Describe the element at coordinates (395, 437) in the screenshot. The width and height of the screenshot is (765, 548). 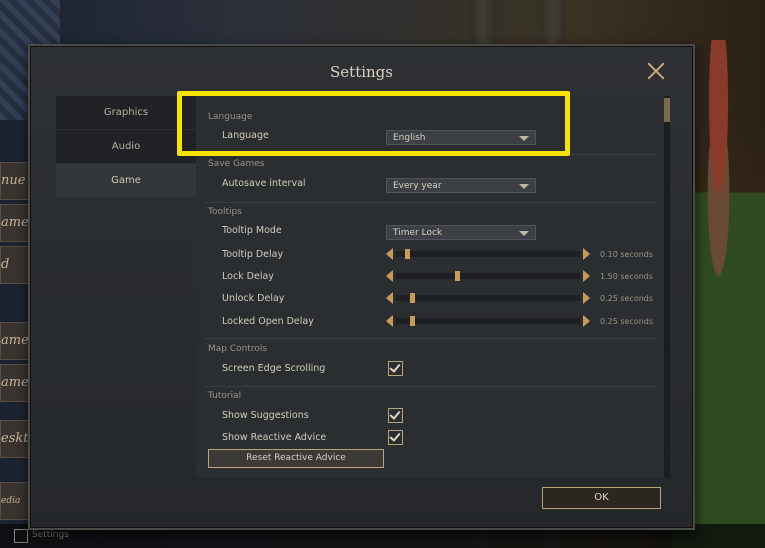
I see `show-reactive-advice-checkbox` at that location.